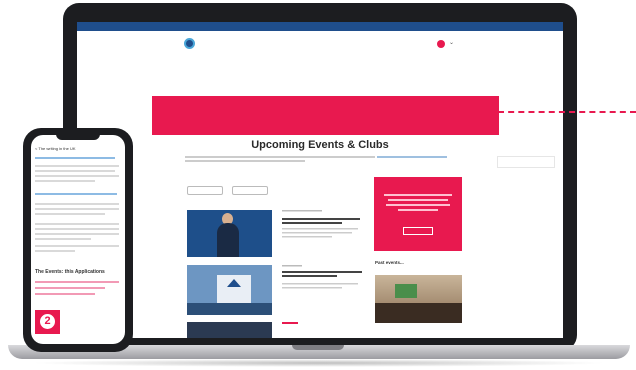 Image resolution: width=636 pixels, height=370 pixels. I want to click on main-nav, so click(217, 60).